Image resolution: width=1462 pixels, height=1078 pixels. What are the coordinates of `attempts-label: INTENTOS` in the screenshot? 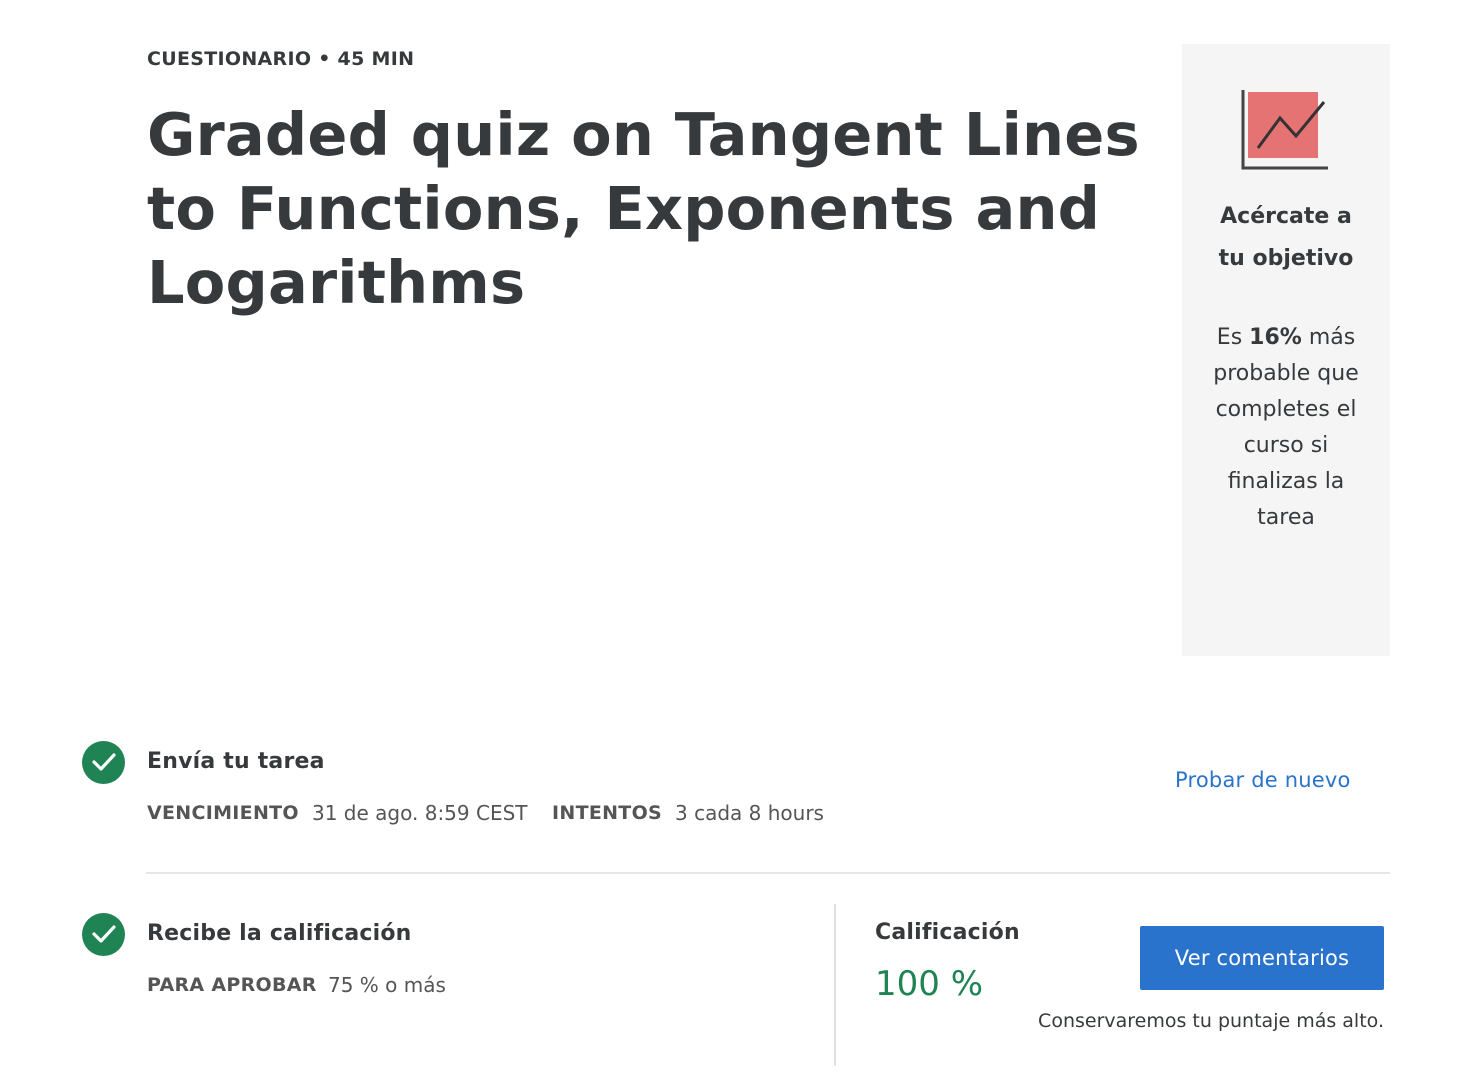 It's located at (607, 813).